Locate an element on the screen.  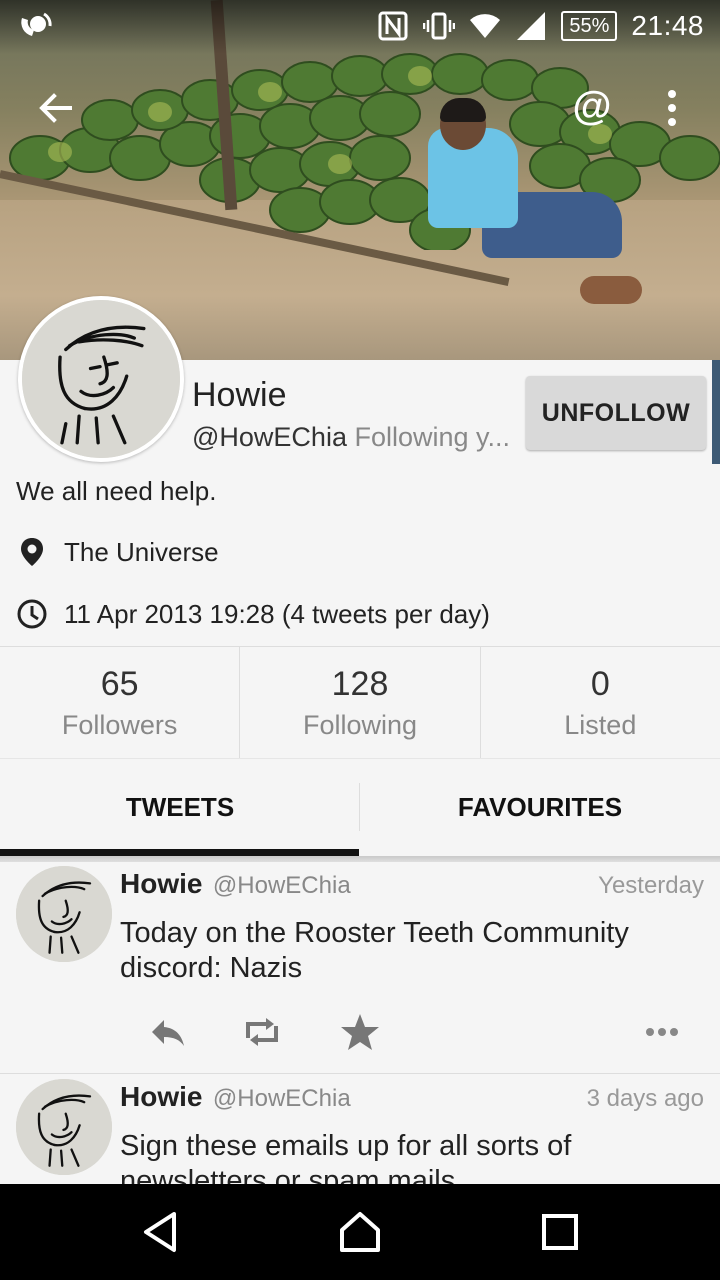
notification-app-icon is located at coordinates (36, 24).